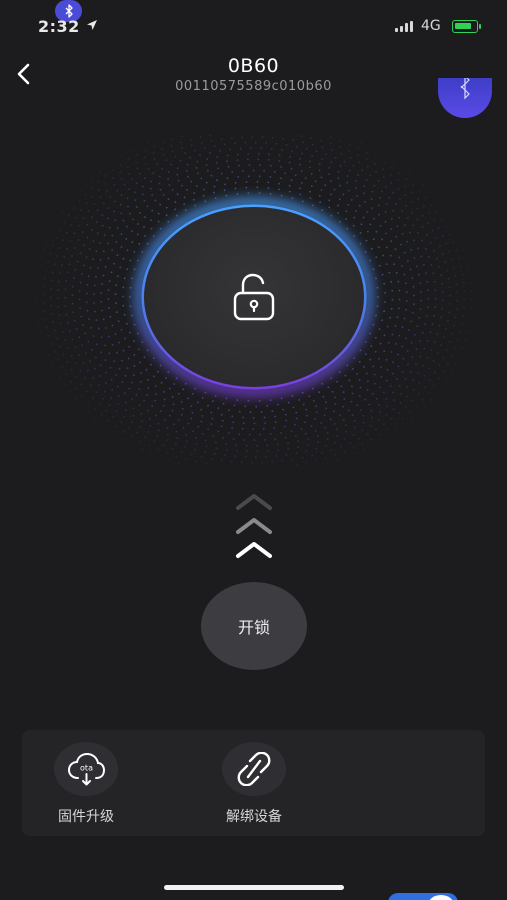 This screenshot has width=507, height=900. I want to click on status-time: 2:32, so click(59, 26).